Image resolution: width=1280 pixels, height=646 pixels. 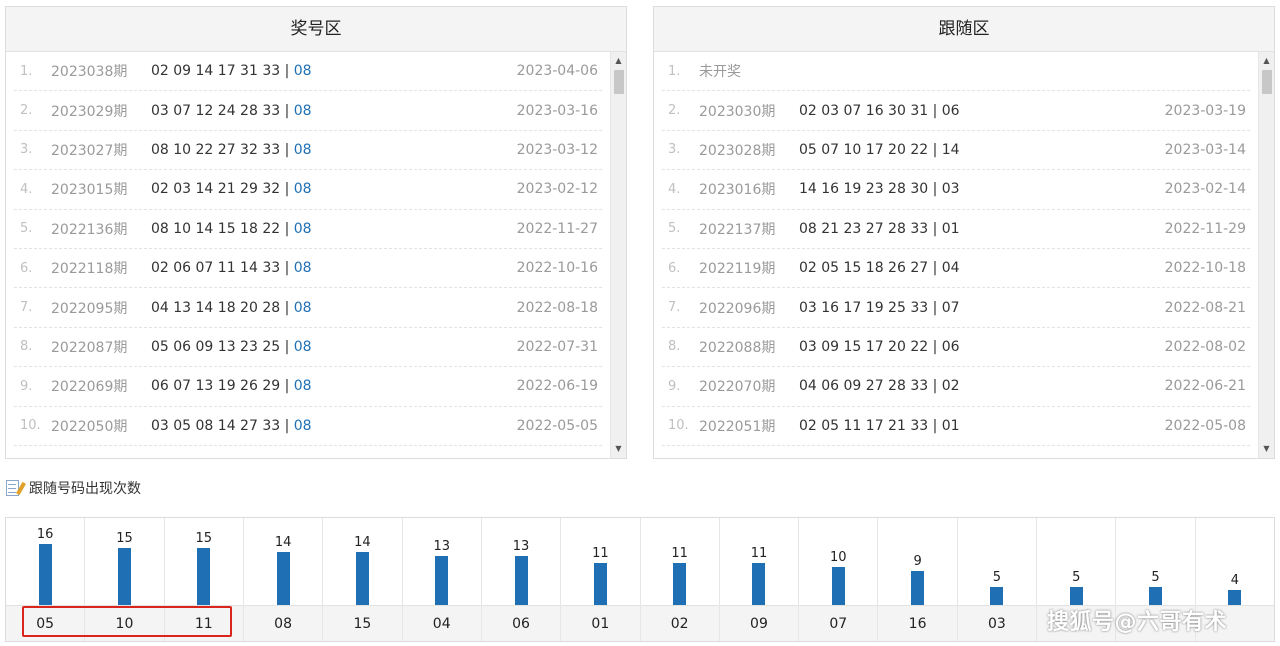 What do you see at coordinates (737, 387) in the screenshot?
I see `issue-number: 2022070期` at bounding box center [737, 387].